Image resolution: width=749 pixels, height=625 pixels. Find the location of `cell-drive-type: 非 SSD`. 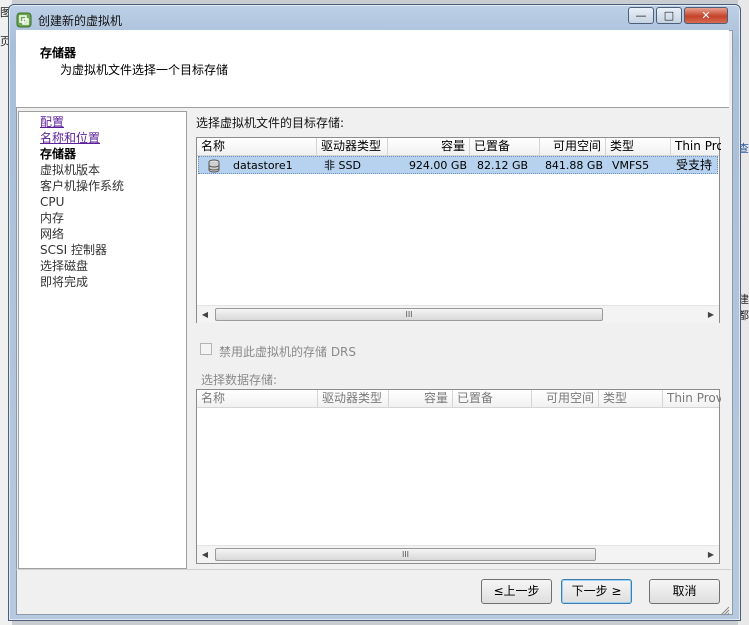

cell-drive-type: 非 SSD is located at coordinates (342, 165).